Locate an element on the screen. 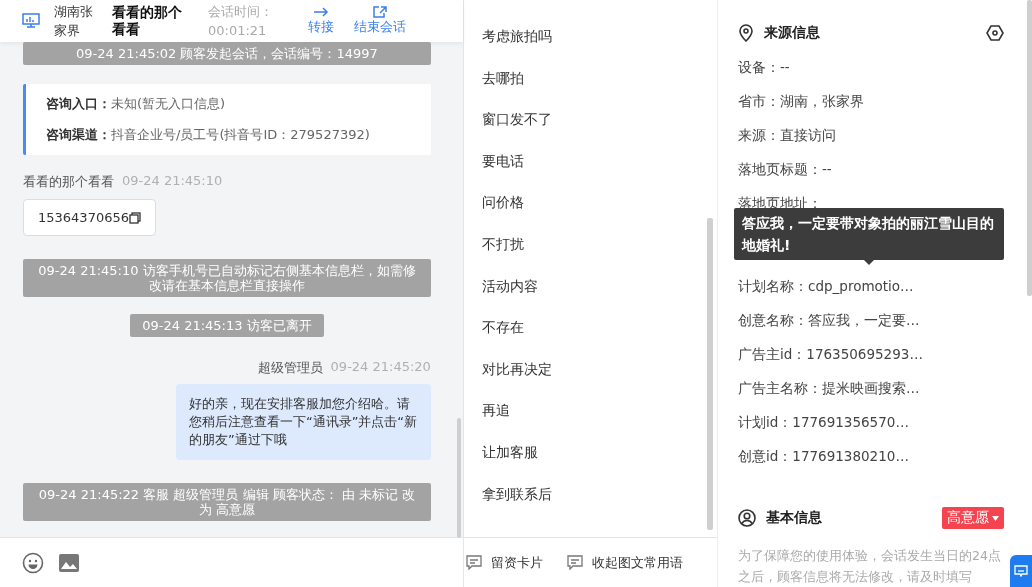 The width and height of the screenshot is (1032, 587). header-action-button: 结束会话 is located at coordinates (380, 21).